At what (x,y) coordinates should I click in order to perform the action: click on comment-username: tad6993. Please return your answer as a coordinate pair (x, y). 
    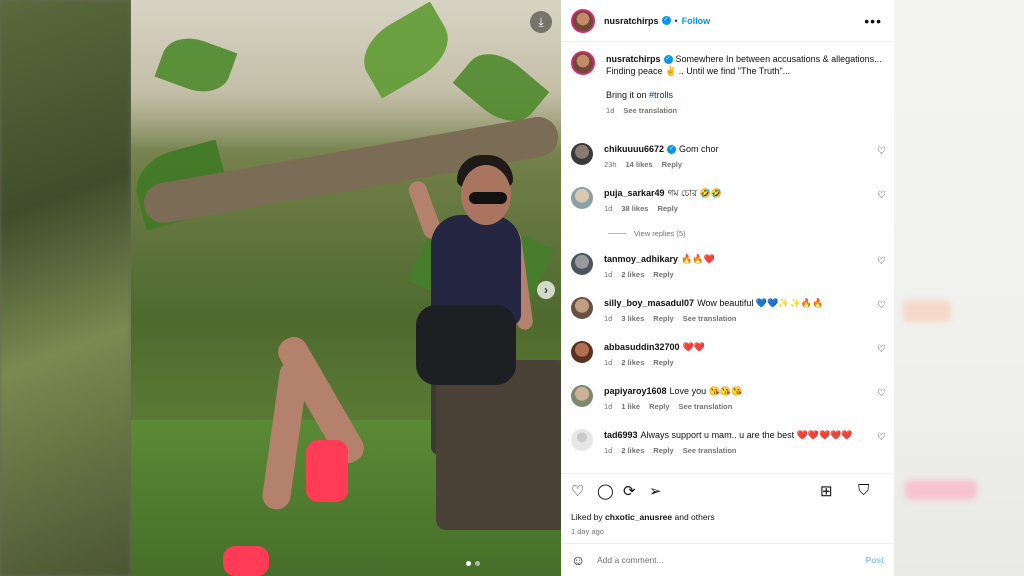
    Looking at the image, I should click on (621, 435).